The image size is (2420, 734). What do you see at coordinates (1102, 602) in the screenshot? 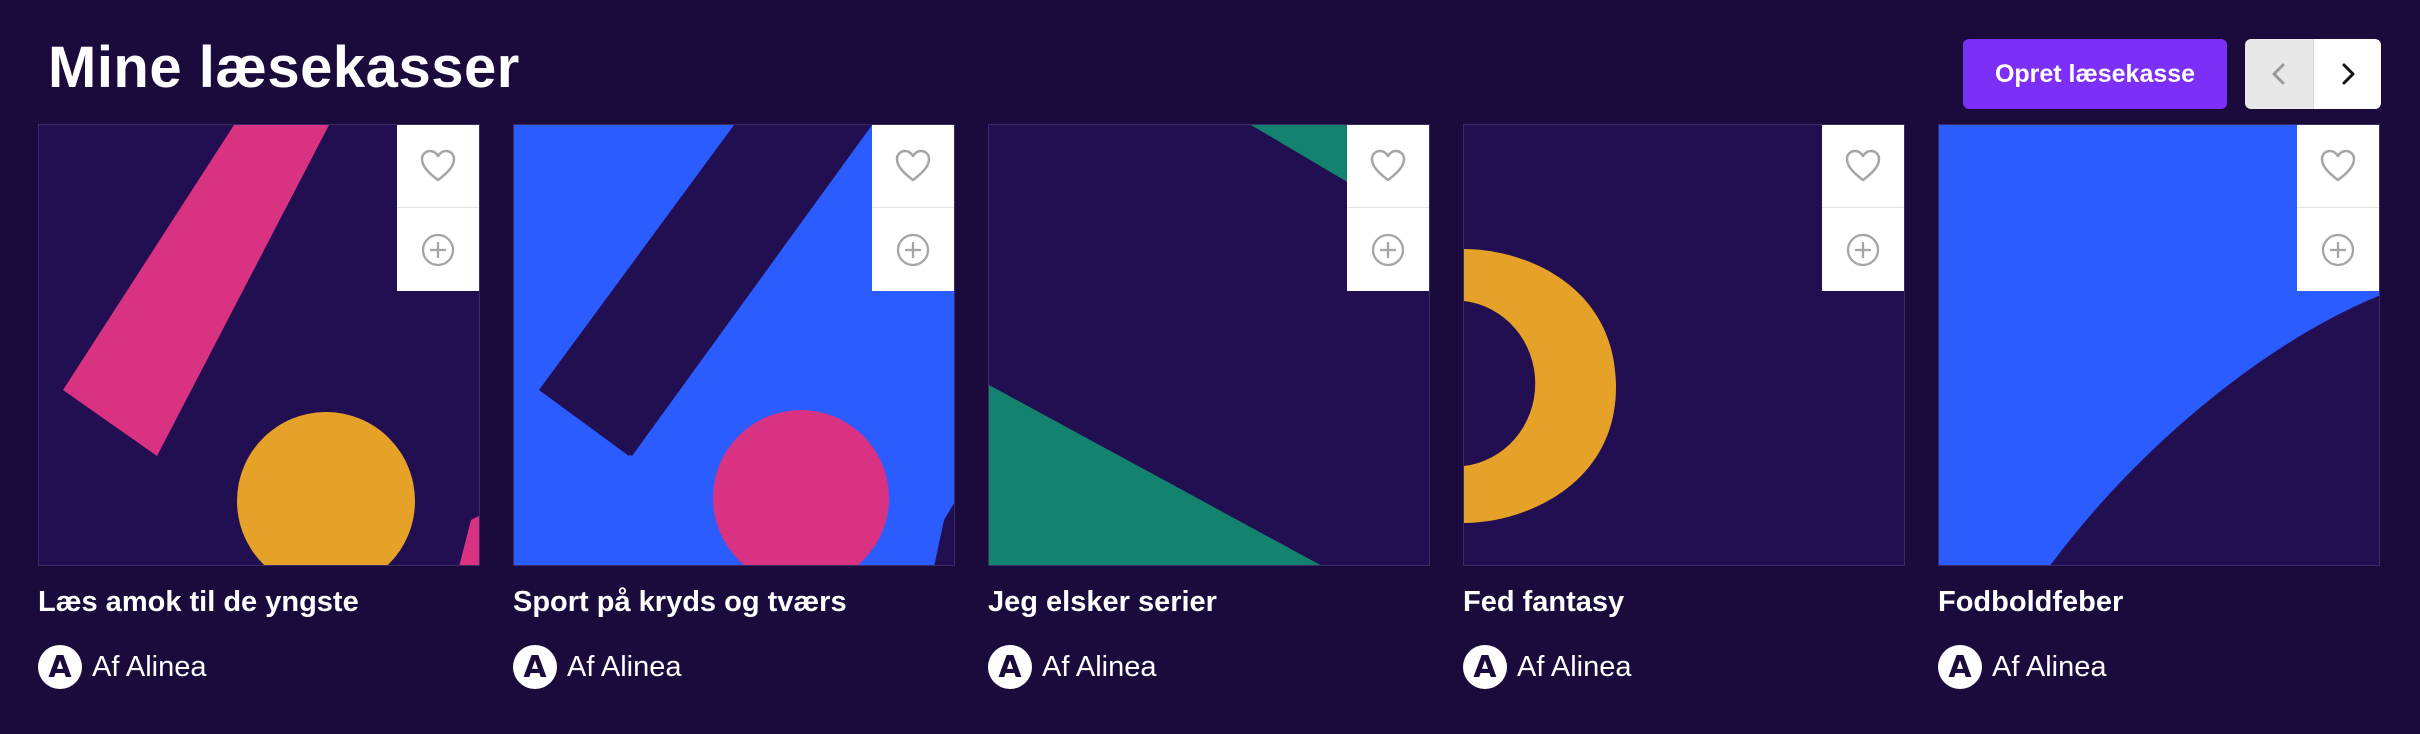
I see `card-title: Jeg elsker serier` at bounding box center [1102, 602].